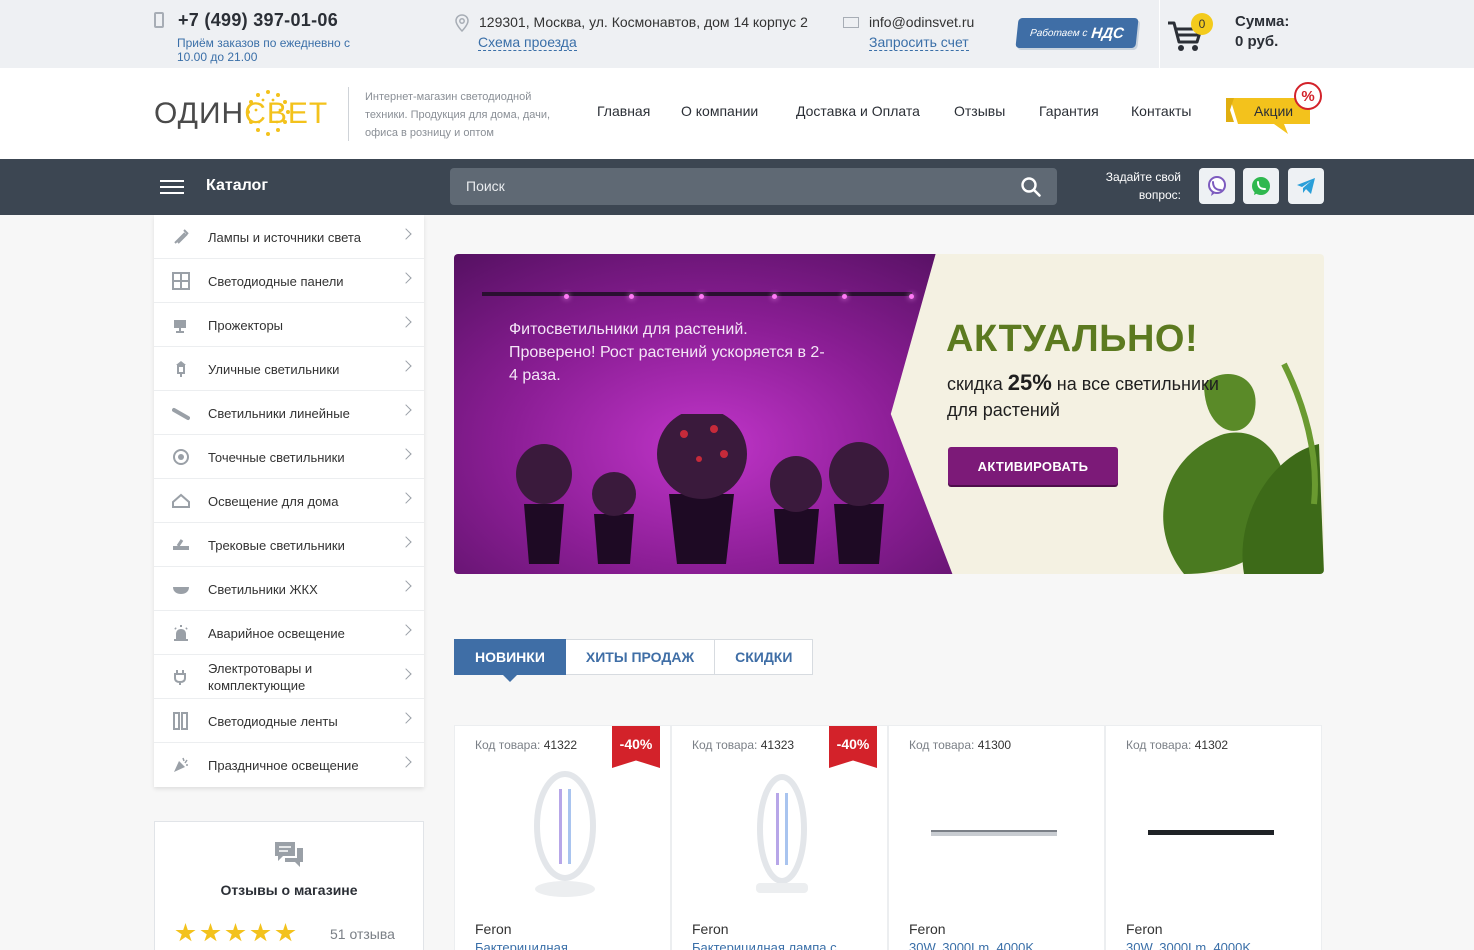 Image resolution: width=1474 pixels, height=950 pixels. I want to click on sidebar-item-lamps: Лампы и источники света, so click(289, 237).